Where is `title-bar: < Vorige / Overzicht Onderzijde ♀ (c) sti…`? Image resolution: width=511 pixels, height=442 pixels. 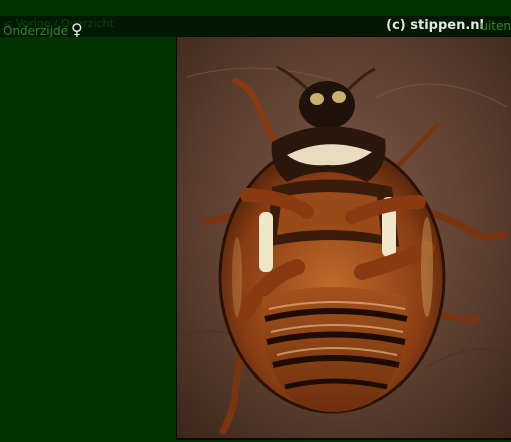
title-bar: < Vorige / Overzicht Onderzijde ♀ (c) sti… is located at coordinates (255, 26).